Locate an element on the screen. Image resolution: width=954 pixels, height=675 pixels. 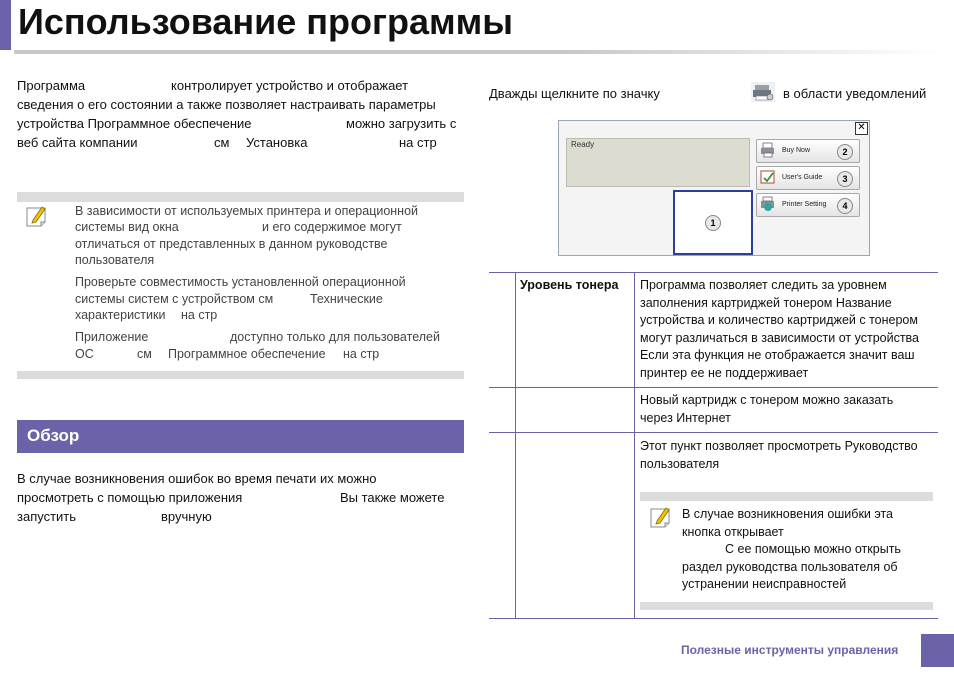
page-number-tab is located at coordinates (937, 650).